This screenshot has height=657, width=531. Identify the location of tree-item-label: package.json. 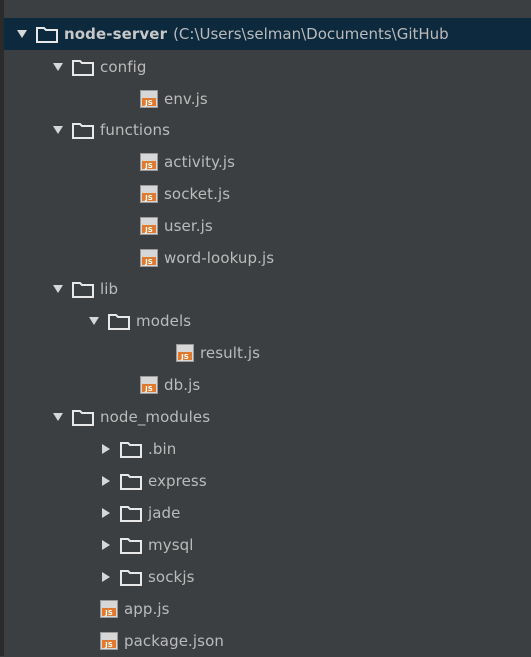
(174, 641).